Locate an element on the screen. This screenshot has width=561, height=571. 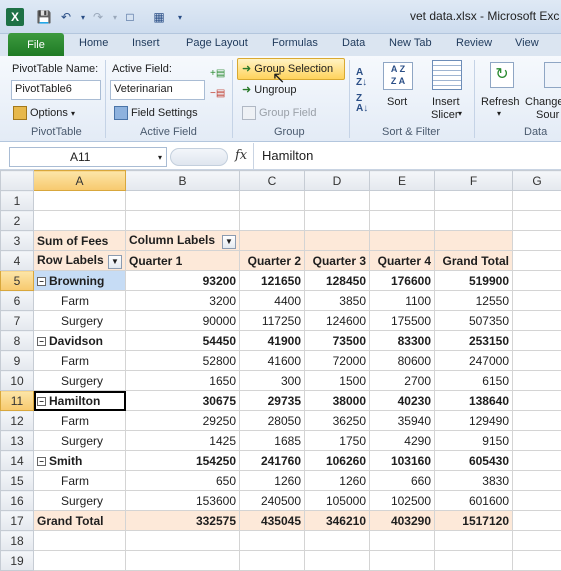
cell: 601600 is located at coordinates (474, 501).